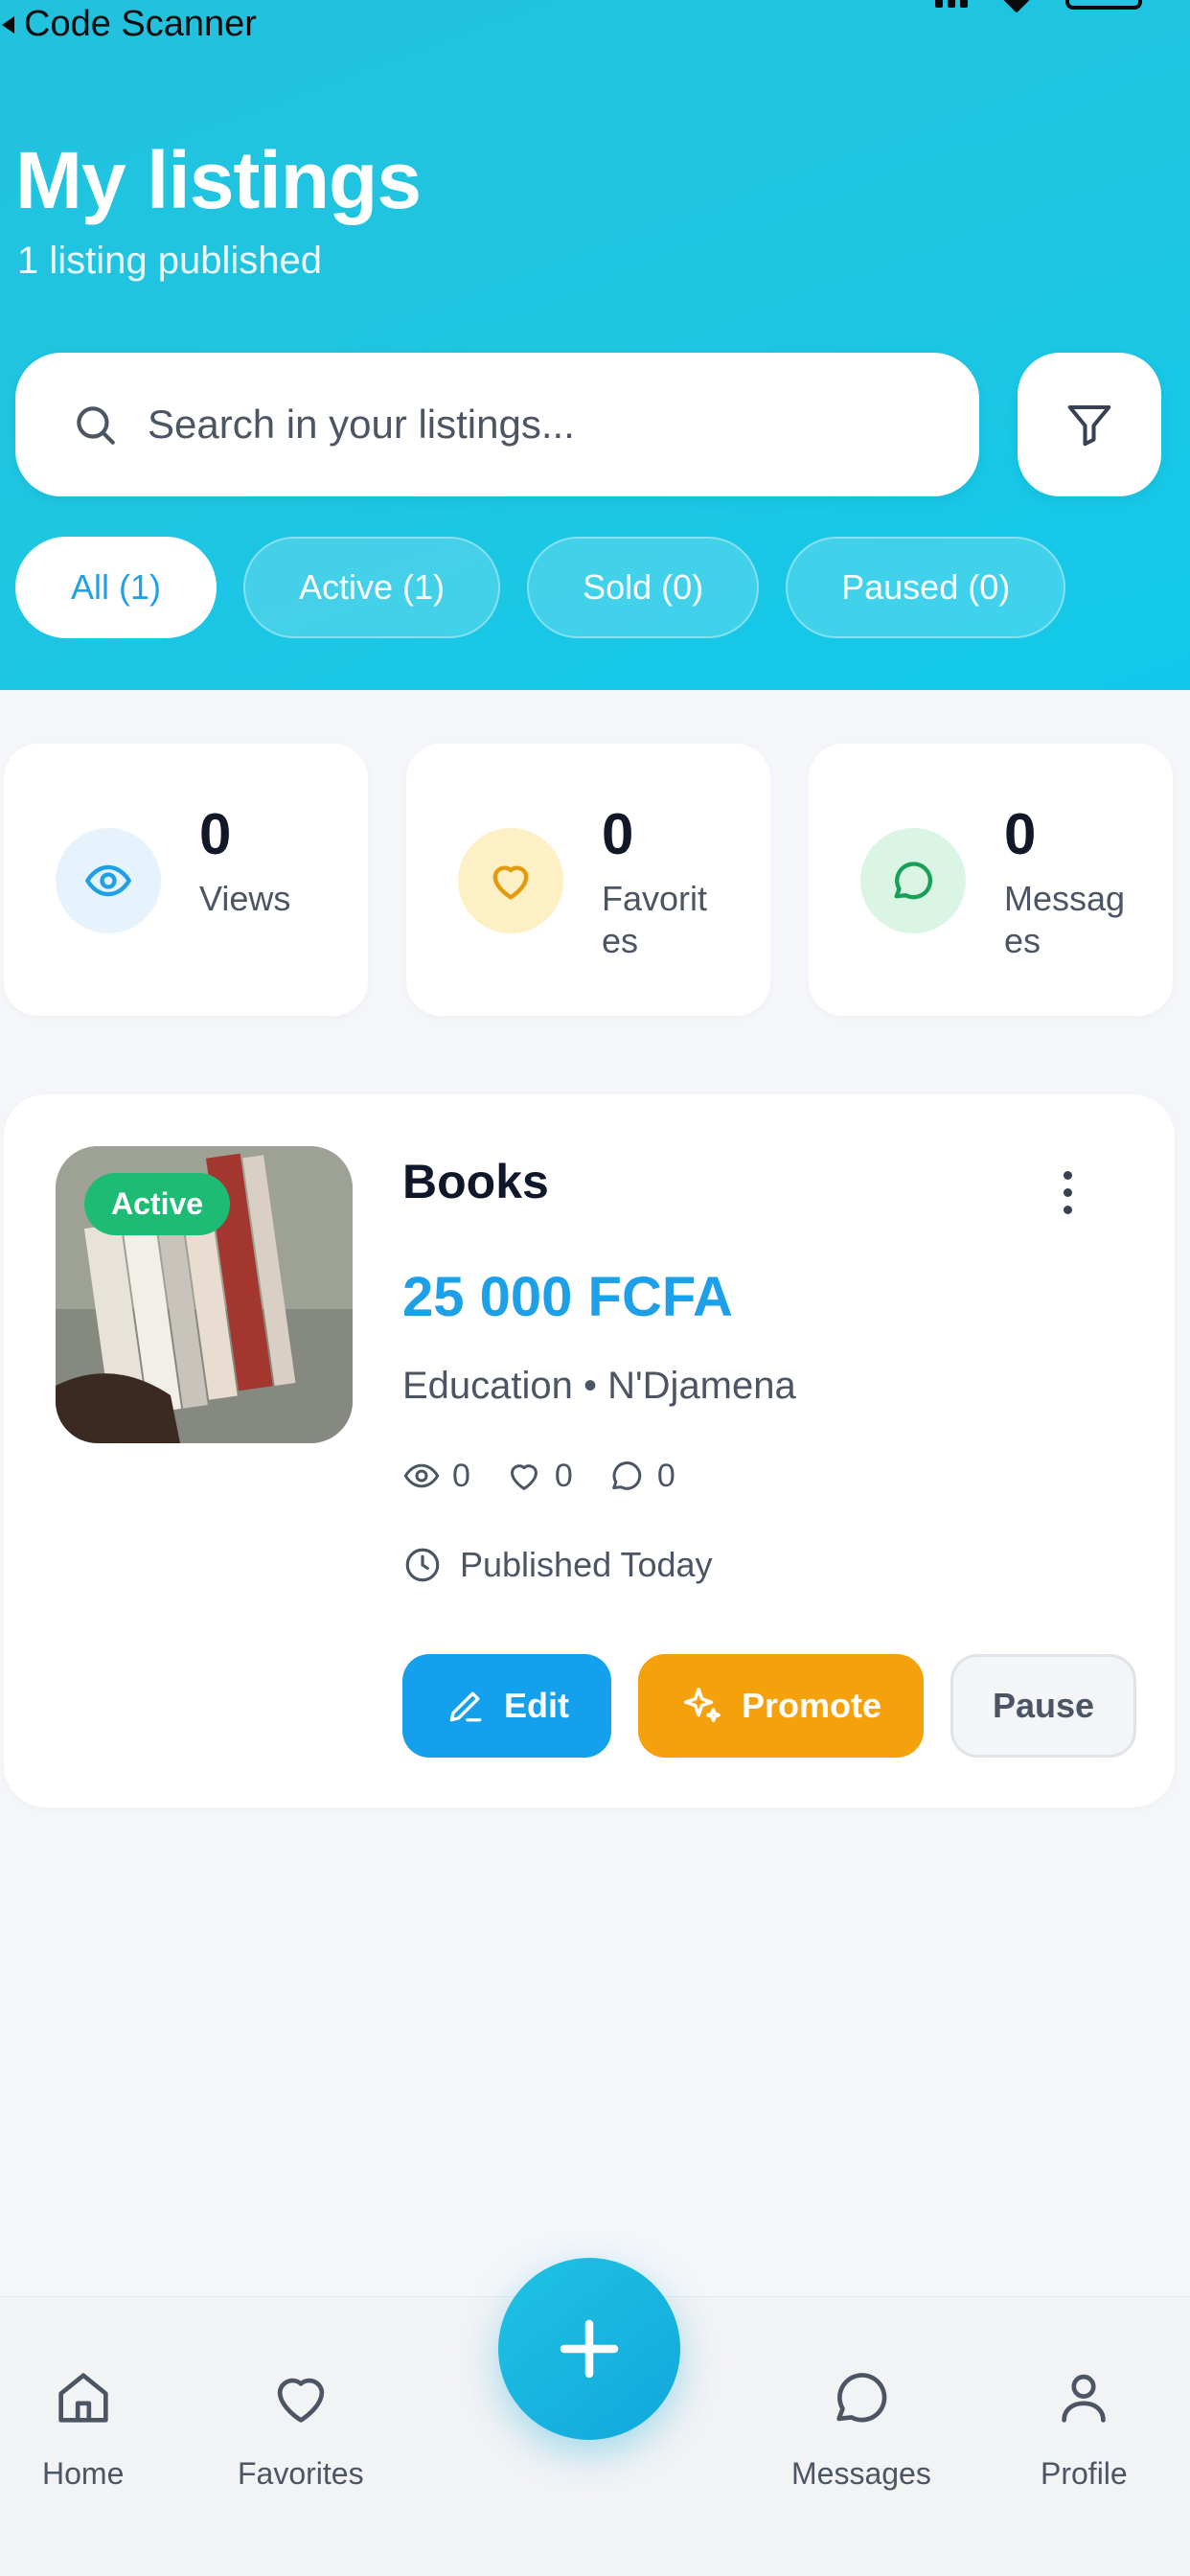 This screenshot has width=1190, height=2576. What do you see at coordinates (1038, 6) in the screenshot?
I see `status-indicators` at bounding box center [1038, 6].